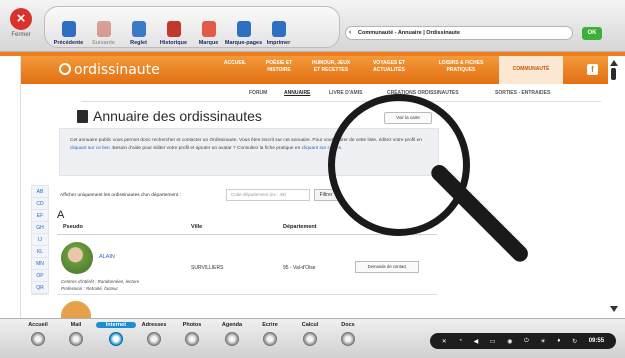  I want to click on battery-icon: ▭, so click(493, 341).